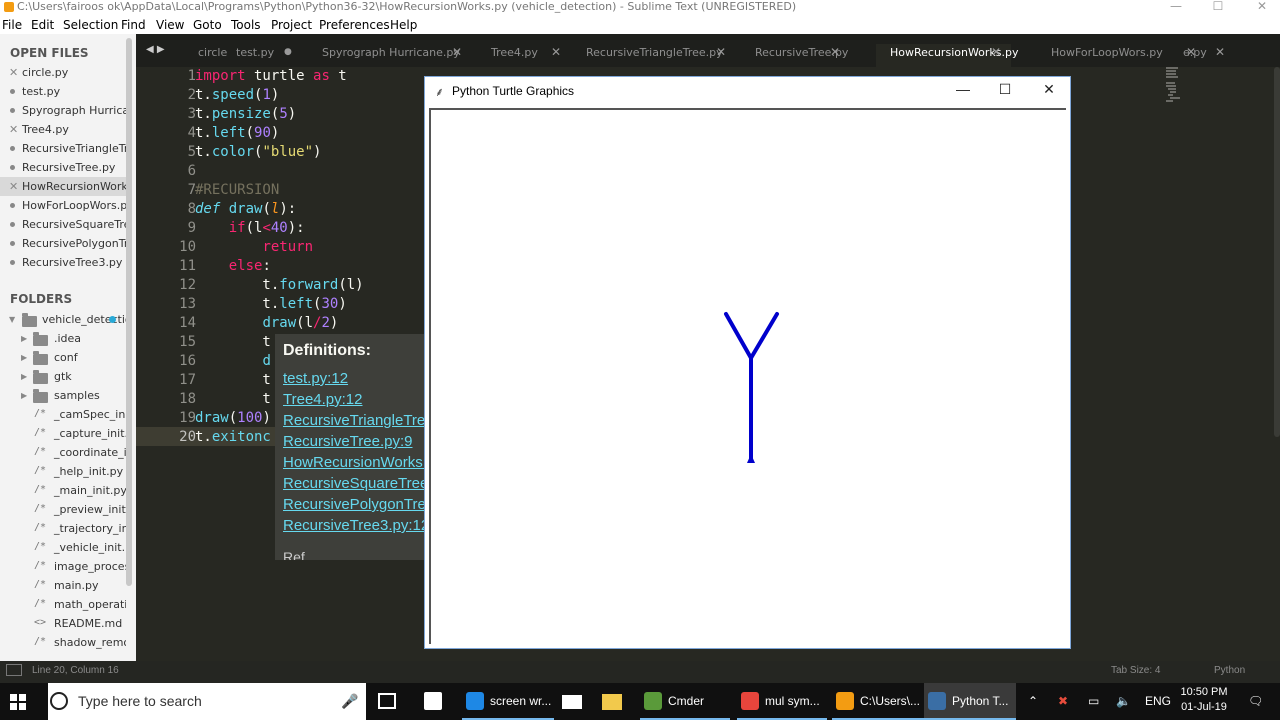 The width and height of the screenshot is (1280, 720). I want to click on show-hidden-icons-icon: ⌃, so click(1033, 701).